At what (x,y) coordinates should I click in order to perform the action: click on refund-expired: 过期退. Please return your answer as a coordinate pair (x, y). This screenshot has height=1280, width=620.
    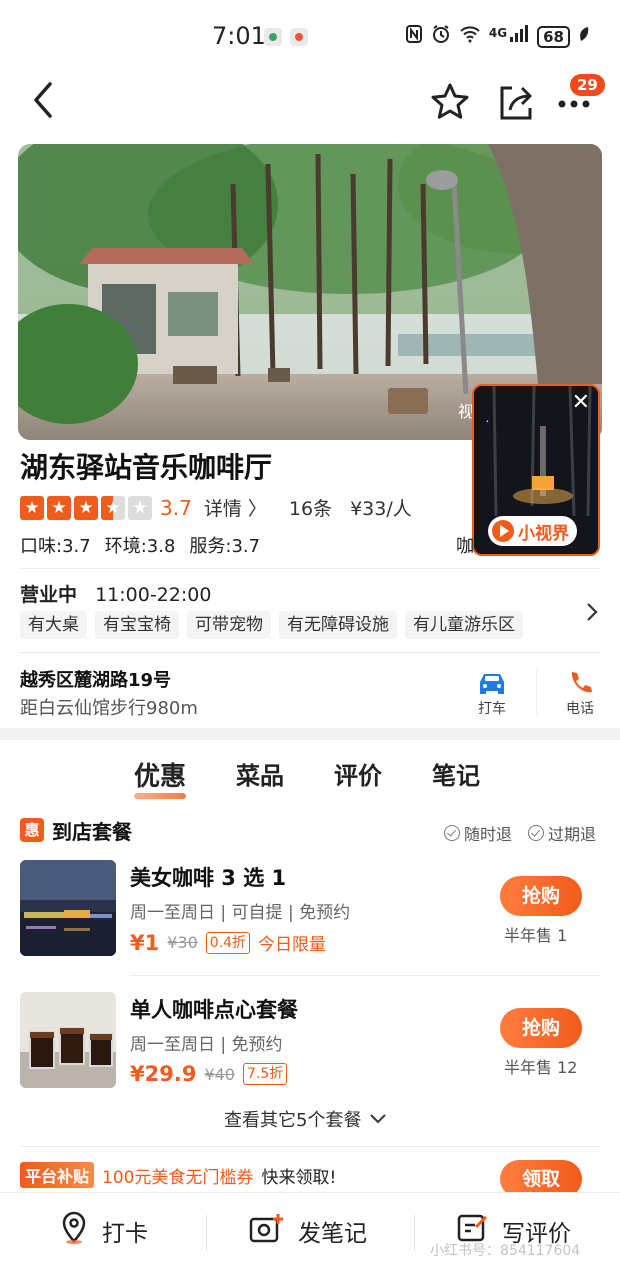
    Looking at the image, I should click on (562, 833).